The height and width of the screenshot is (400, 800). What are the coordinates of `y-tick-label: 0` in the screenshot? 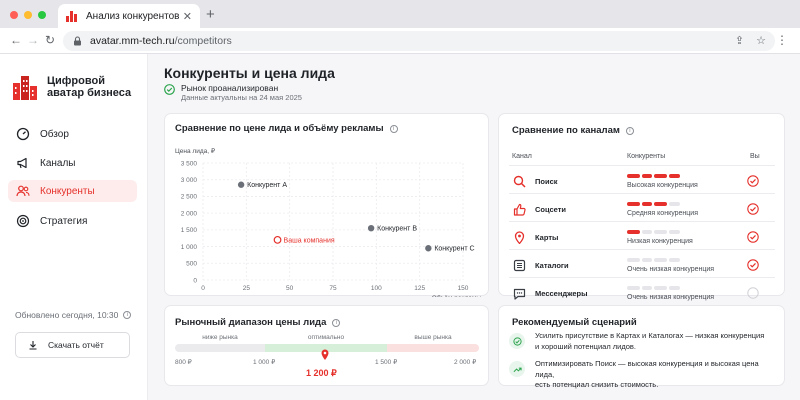 It's located at (195, 280).